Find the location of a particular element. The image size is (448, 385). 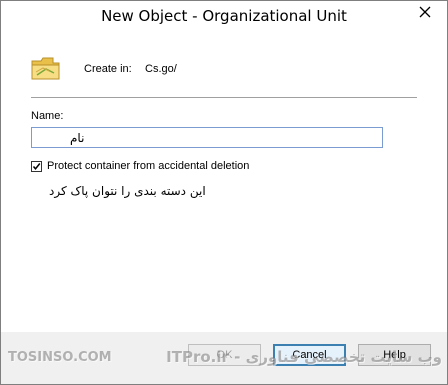

title-bar: New Object - Organizational Unit is located at coordinates (224, 16).